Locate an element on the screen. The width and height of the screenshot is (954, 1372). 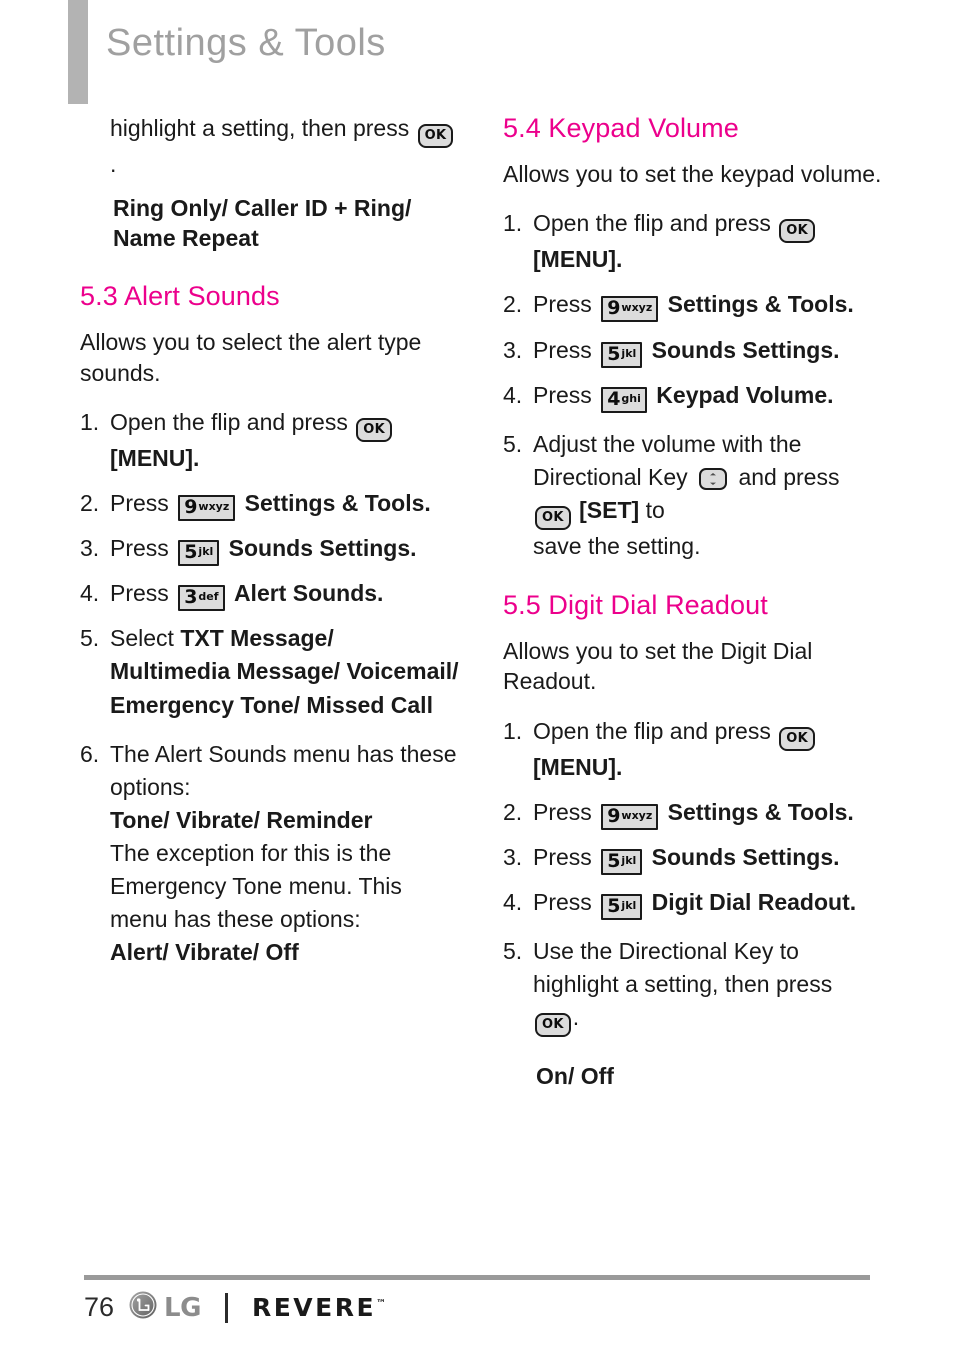
step-line-4: save the setting. is located at coordinates (617, 545).